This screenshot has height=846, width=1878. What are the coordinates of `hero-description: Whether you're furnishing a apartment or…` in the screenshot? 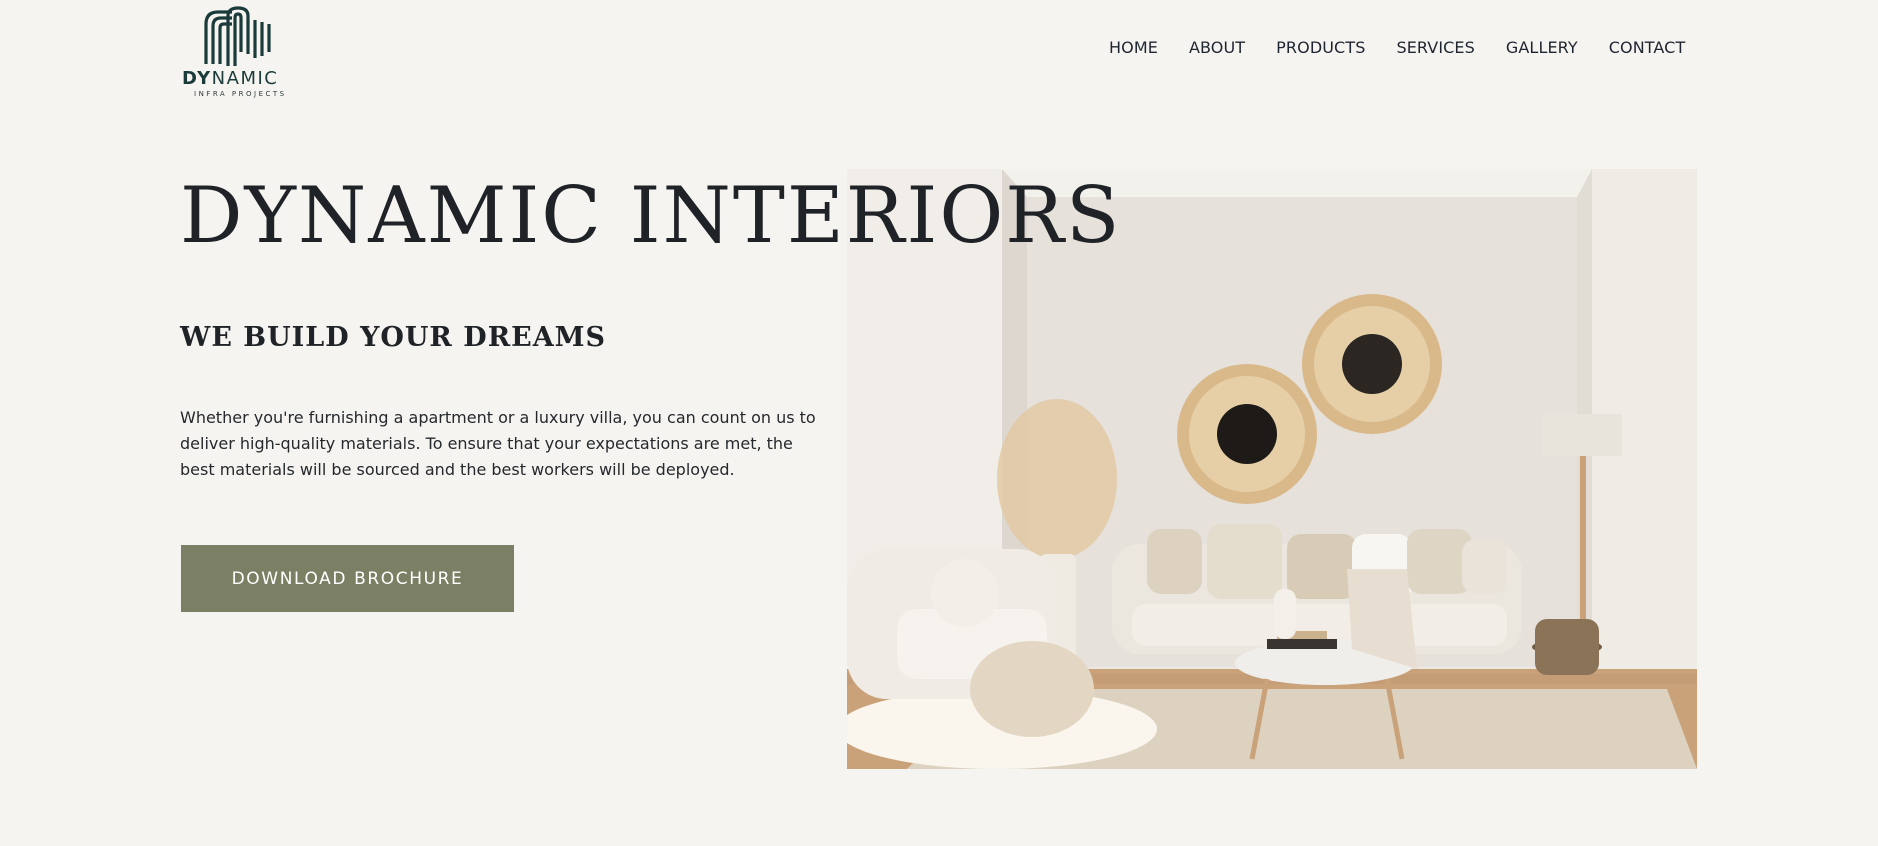 It's located at (498, 443).